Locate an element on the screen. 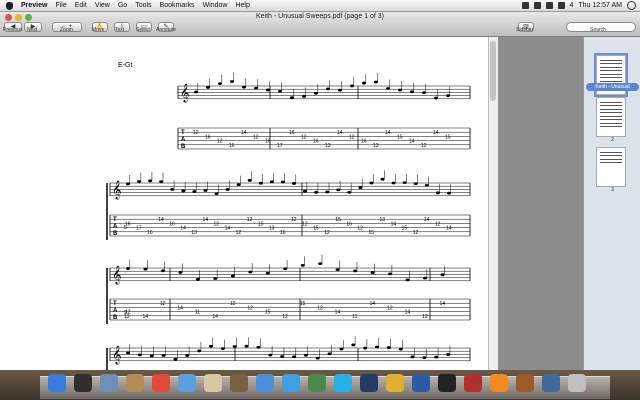  menu-window: Window is located at coordinates (215, 5).